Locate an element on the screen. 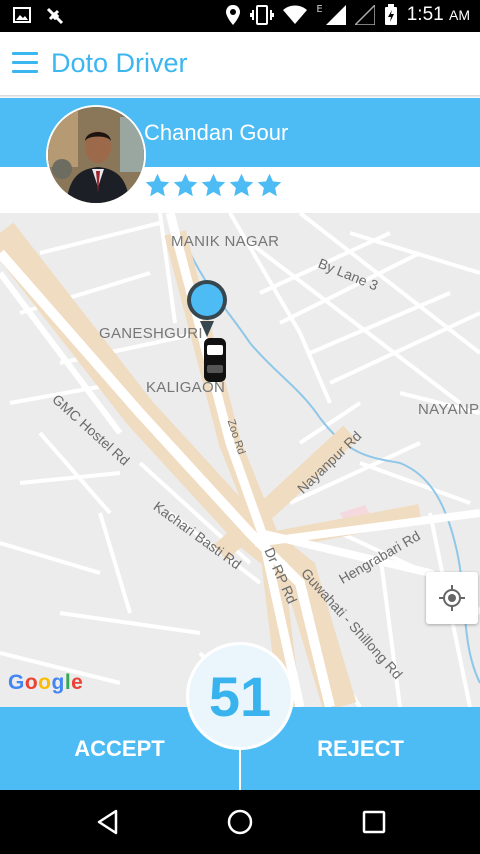 The image size is (480, 854). image-icon is located at coordinates (22, 15).